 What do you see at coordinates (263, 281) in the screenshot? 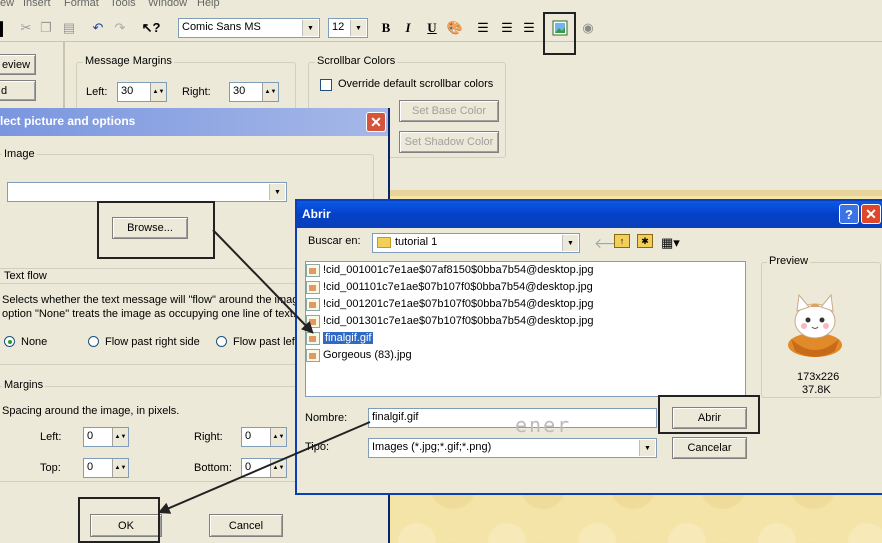
I see `arrow-browse-to-file` at bounding box center [263, 281].